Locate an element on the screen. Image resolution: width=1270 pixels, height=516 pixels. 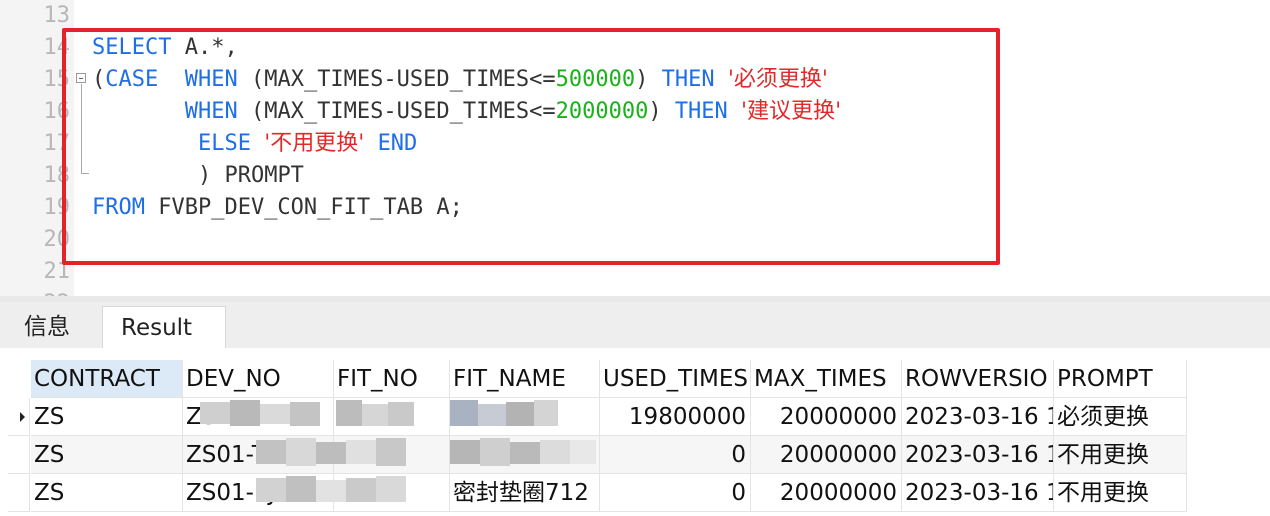
redaction-mosaic is located at coordinates (398, 456).